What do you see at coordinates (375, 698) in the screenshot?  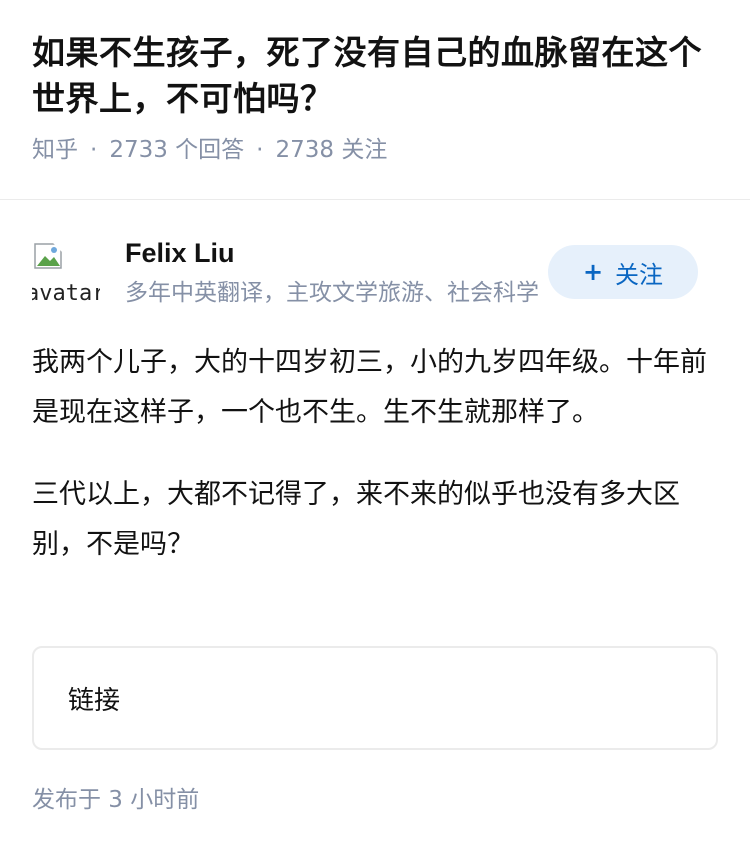 I see `link-card: 链接` at bounding box center [375, 698].